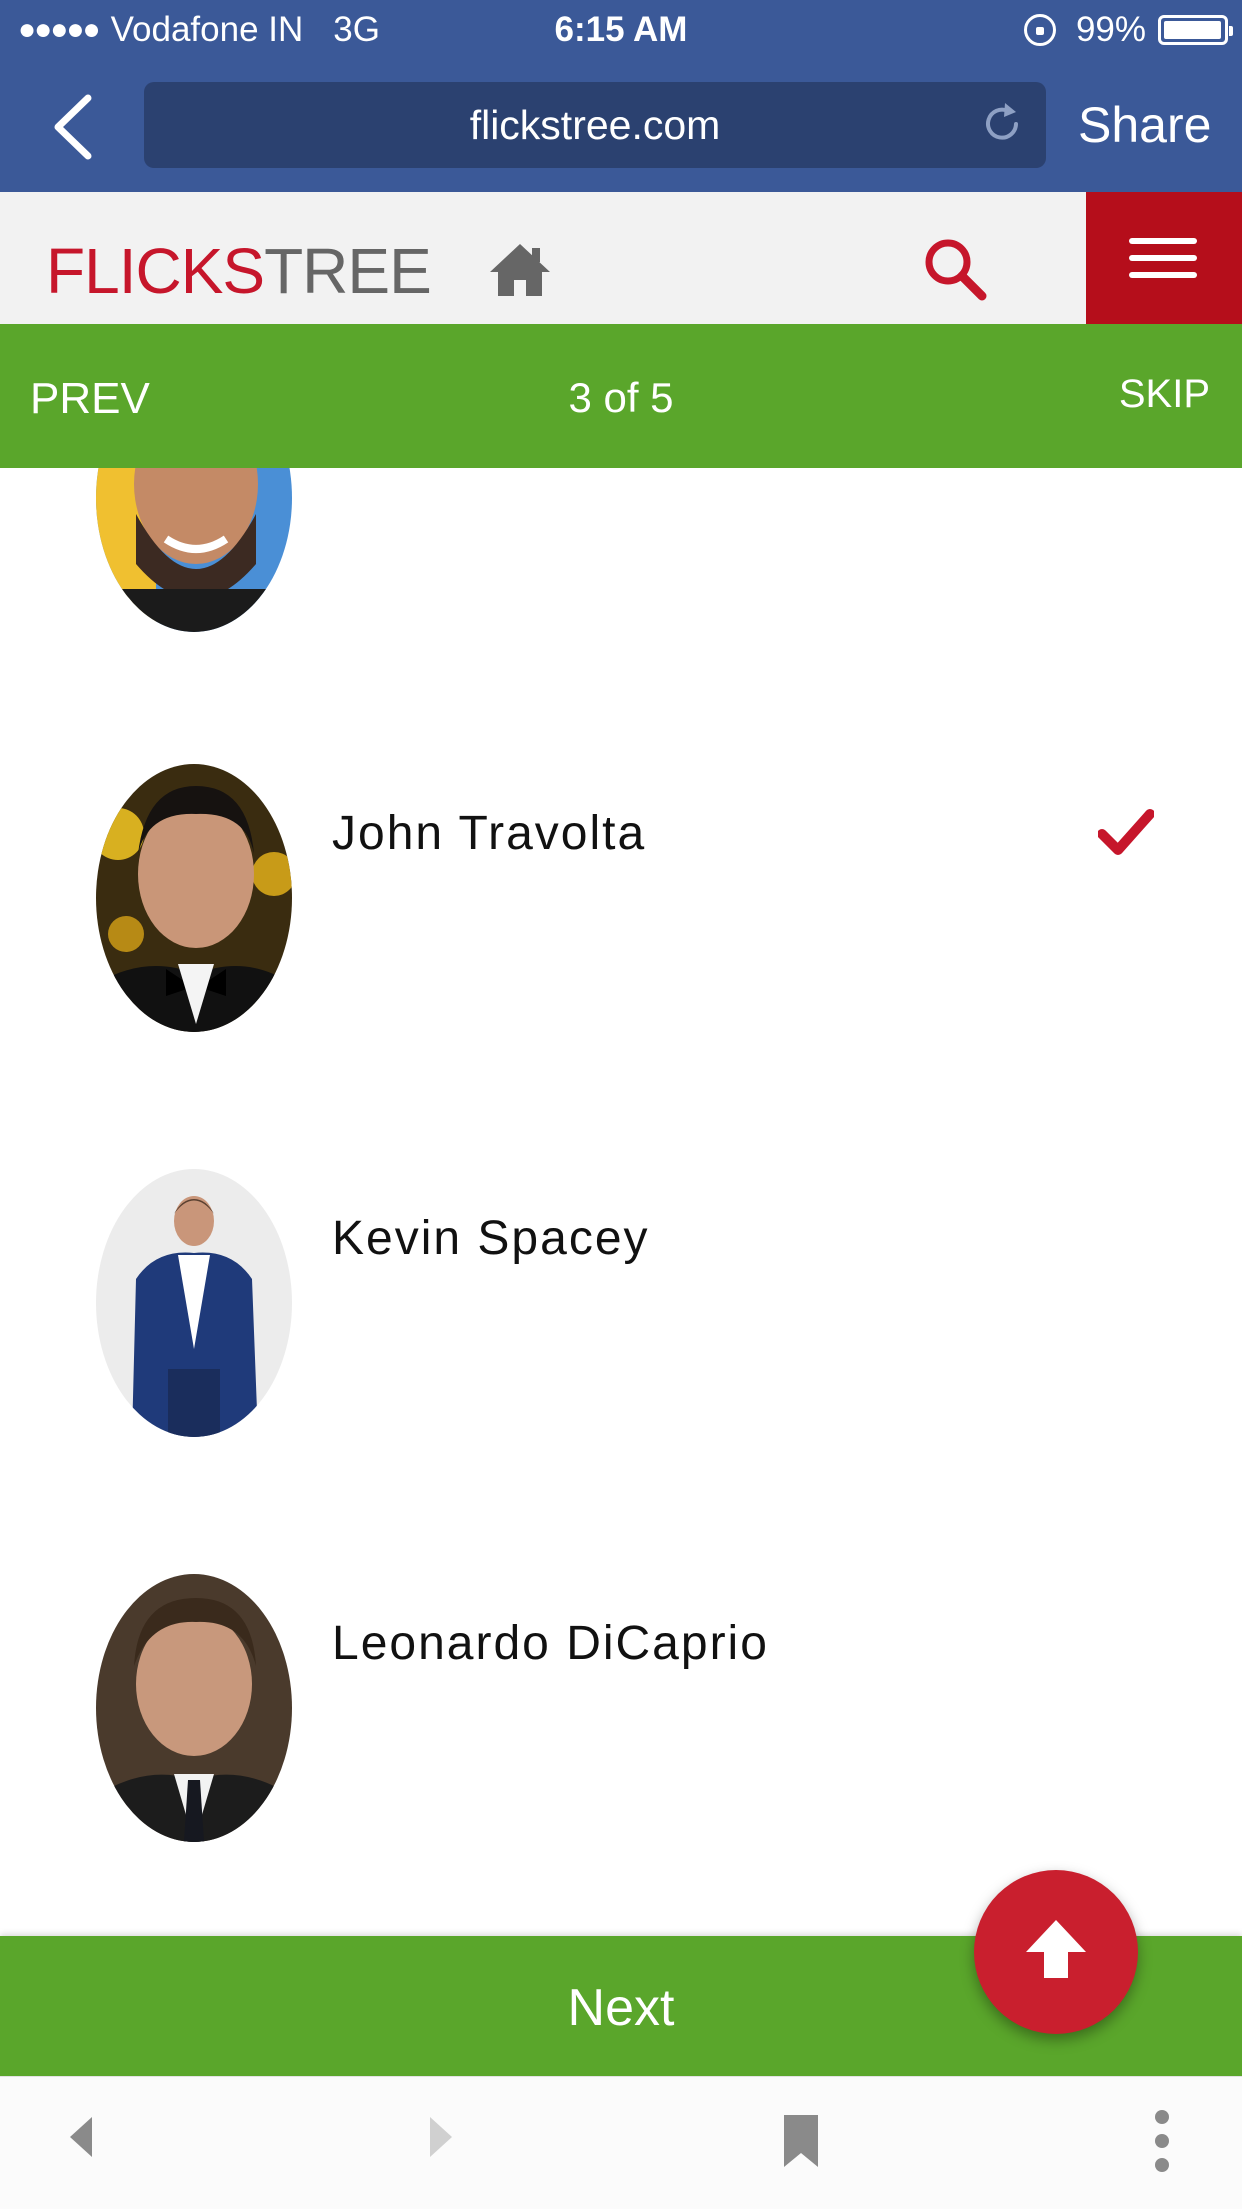 The height and width of the screenshot is (2209, 1242). I want to click on page-indicator: 3 of 5, so click(621, 397).